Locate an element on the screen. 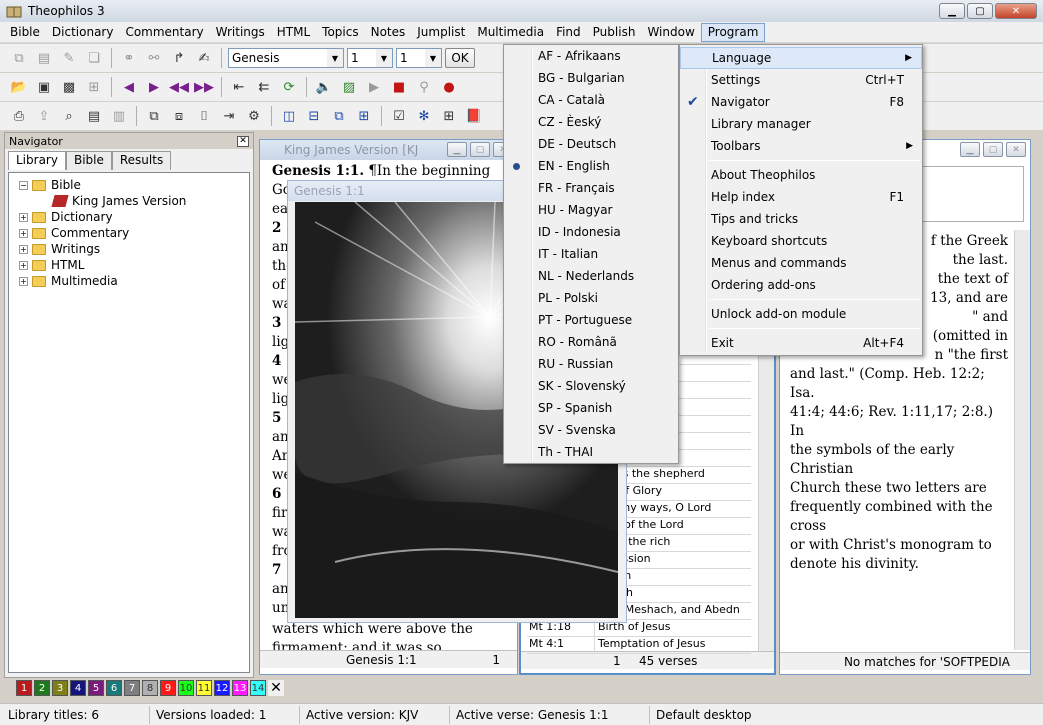  highlight-color-swatch: 12 is located at coordinates (222, 688).